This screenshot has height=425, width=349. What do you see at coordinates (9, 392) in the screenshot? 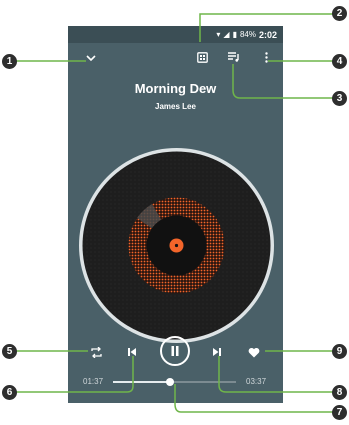
I see `callout-6: 6` at bounding box center [9, 392].